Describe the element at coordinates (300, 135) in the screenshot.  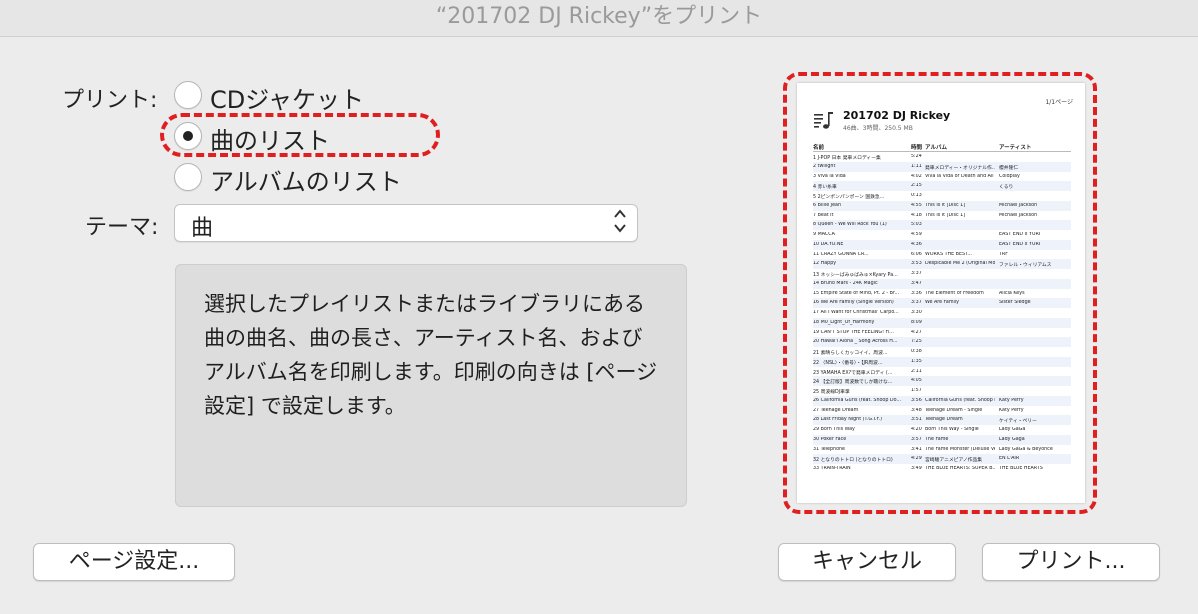
I see `highlight-annotation` at that location.